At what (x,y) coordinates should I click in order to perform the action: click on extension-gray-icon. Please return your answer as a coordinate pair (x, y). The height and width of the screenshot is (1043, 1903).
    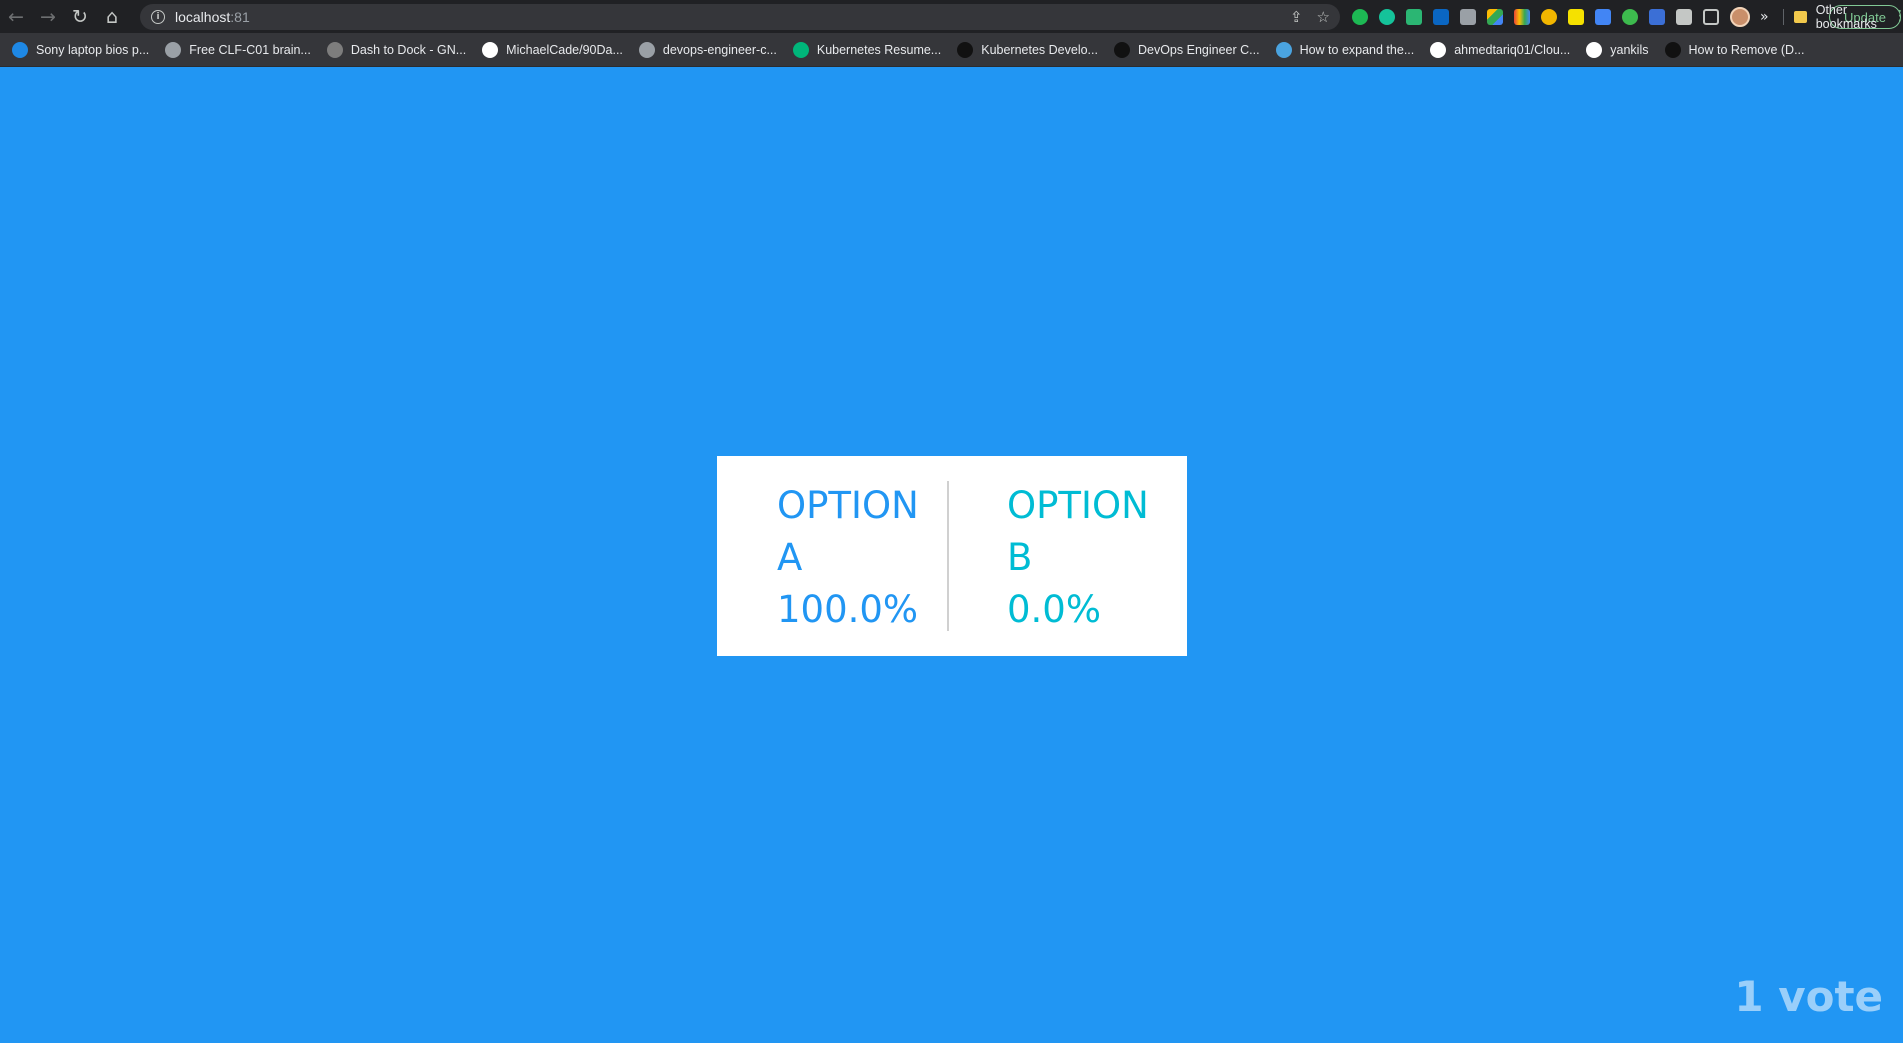
    Looking at the image, I should click on (1468, 16).